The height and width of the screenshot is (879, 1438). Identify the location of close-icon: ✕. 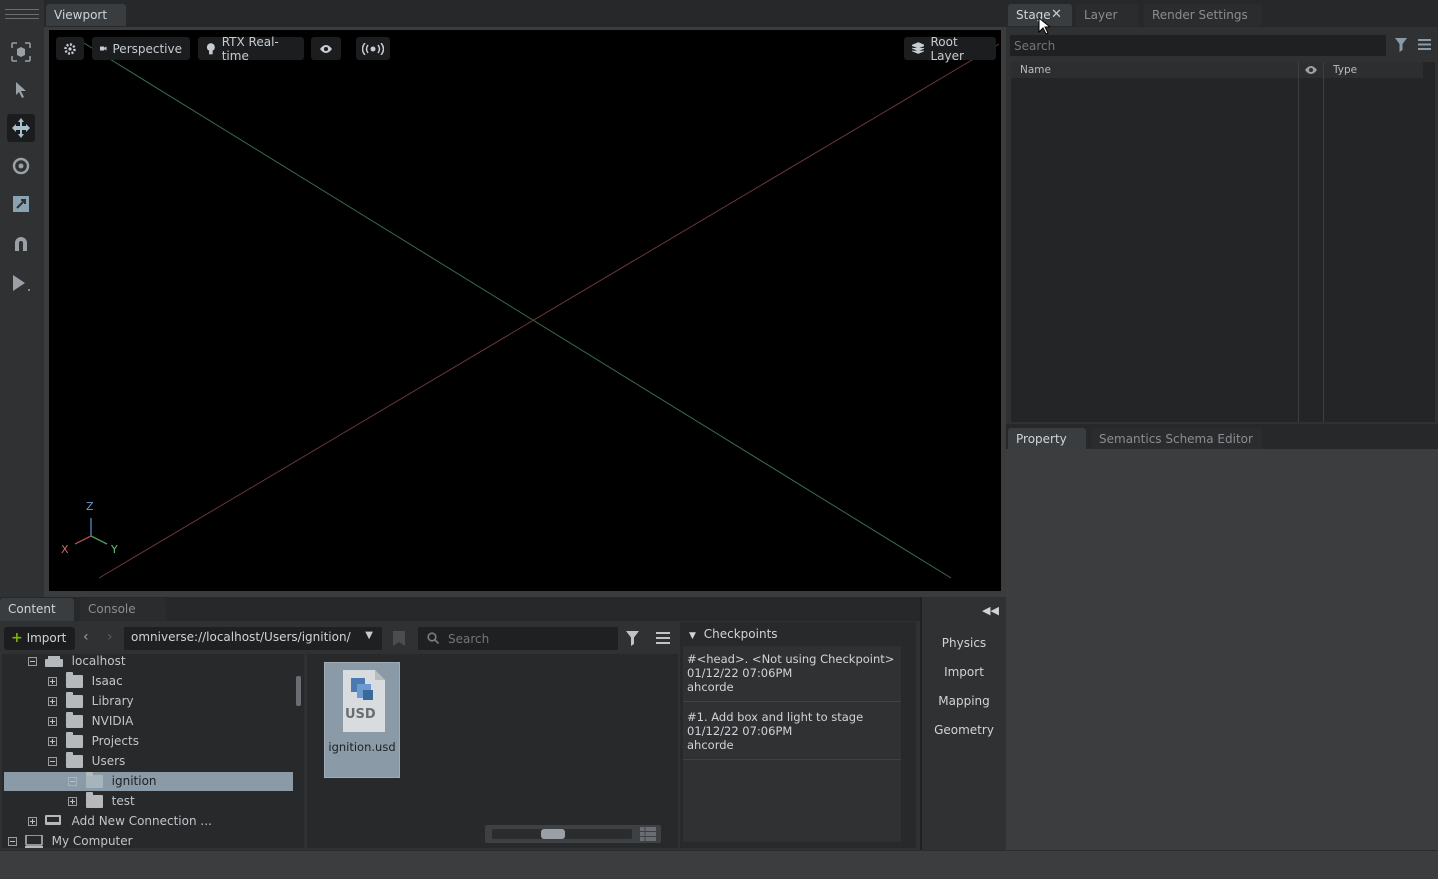
(1056, 15).